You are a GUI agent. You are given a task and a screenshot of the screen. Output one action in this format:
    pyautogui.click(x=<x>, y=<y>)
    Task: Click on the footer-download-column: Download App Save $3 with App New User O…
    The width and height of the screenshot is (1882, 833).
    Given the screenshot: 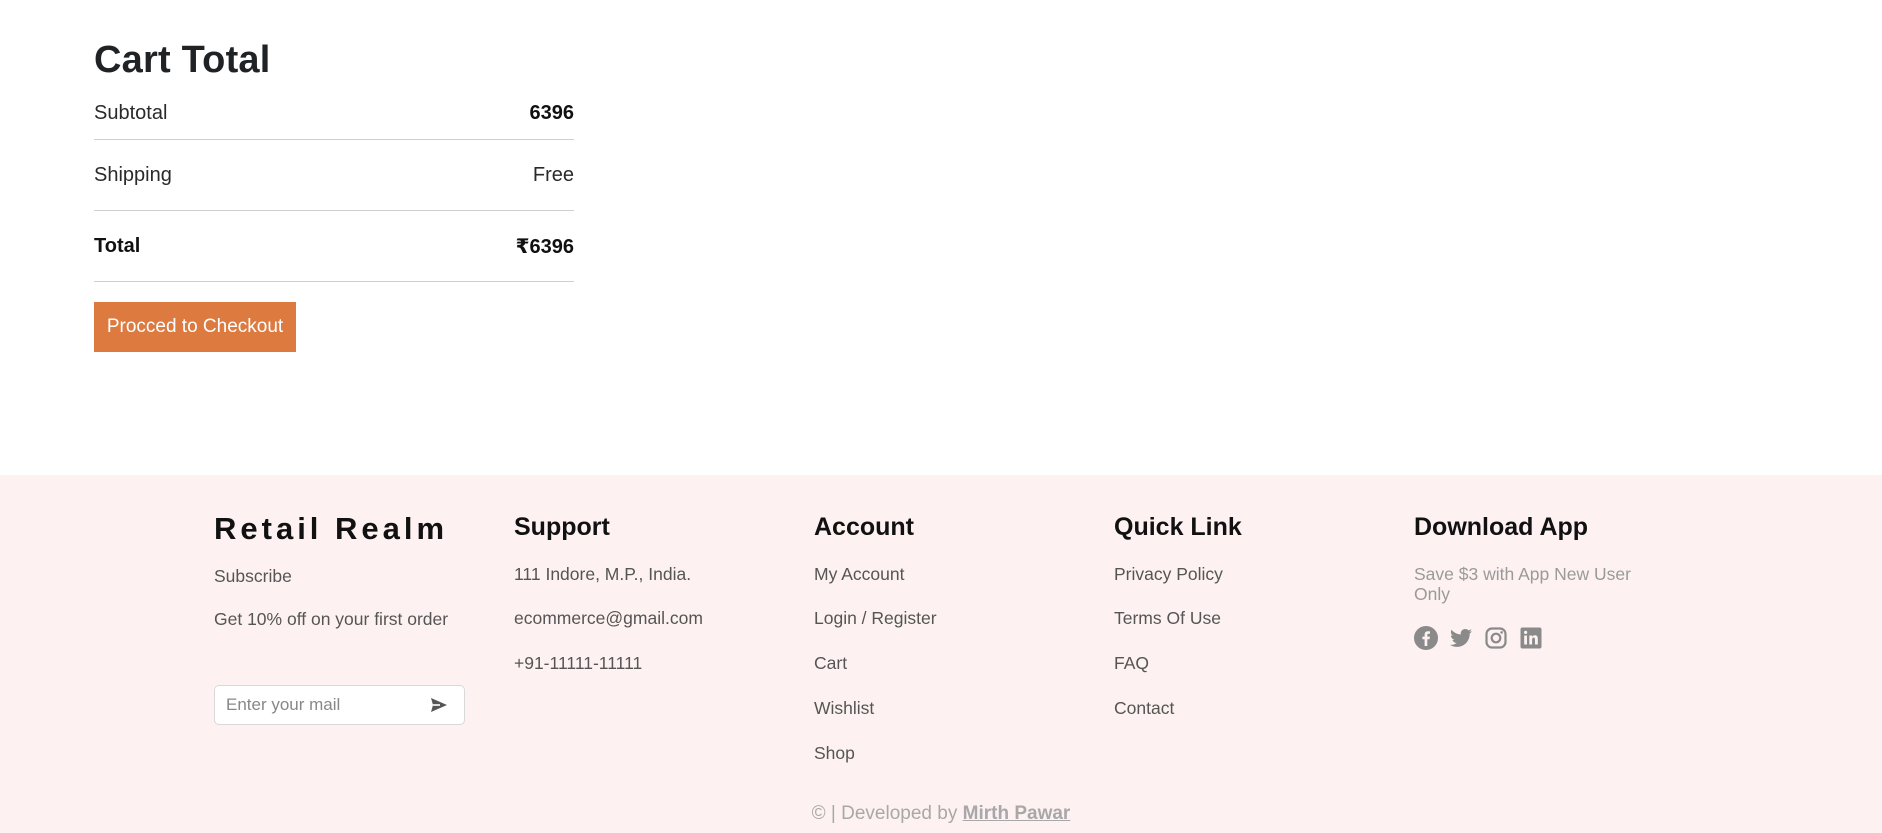 What is the action you would take?
    pyautogui.click(x=1529, y=579)
    